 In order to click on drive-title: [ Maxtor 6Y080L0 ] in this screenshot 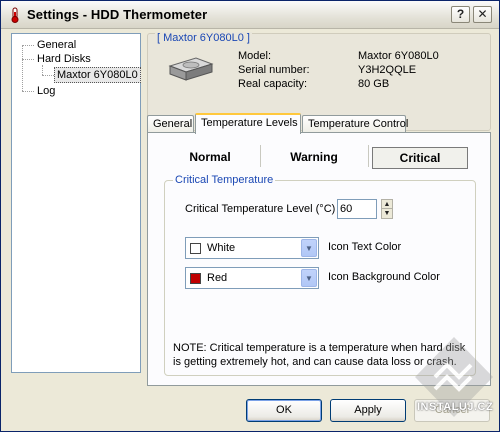, I will do `click(203, 38)`.